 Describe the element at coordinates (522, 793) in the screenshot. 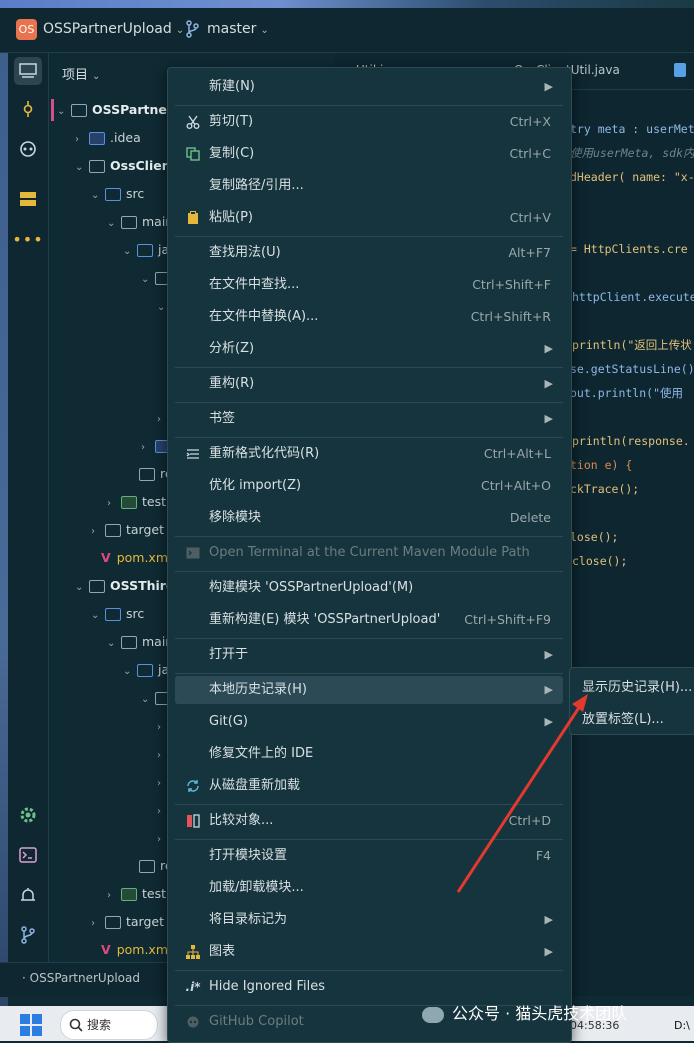

I see `annotation-arrow` at that location.